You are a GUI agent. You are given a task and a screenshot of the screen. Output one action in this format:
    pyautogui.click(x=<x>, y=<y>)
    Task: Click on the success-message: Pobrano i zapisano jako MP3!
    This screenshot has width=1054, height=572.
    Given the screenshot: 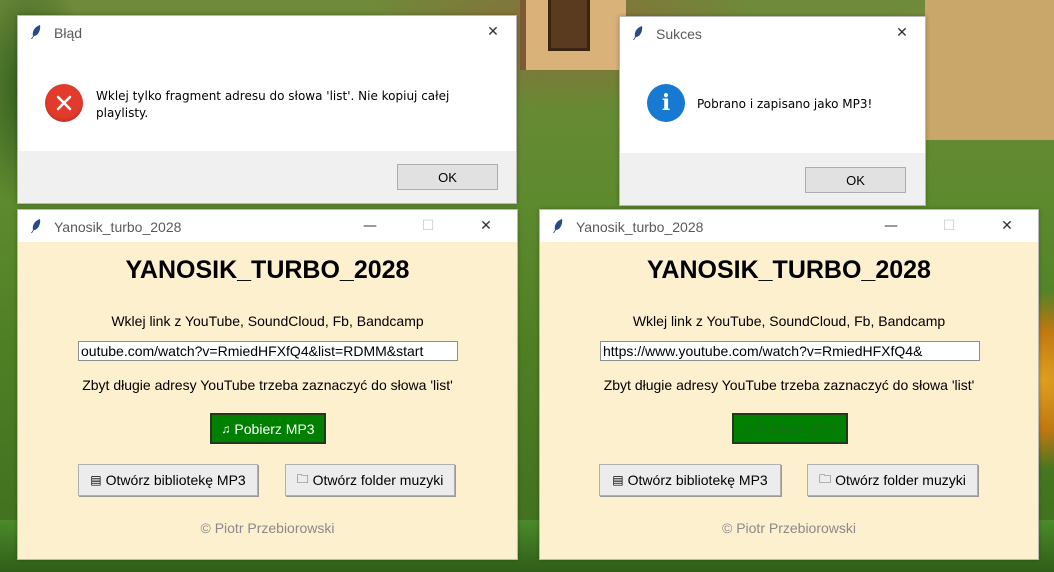 What is the action you would take?
    pyautogui.click(x=785, y=104)
    